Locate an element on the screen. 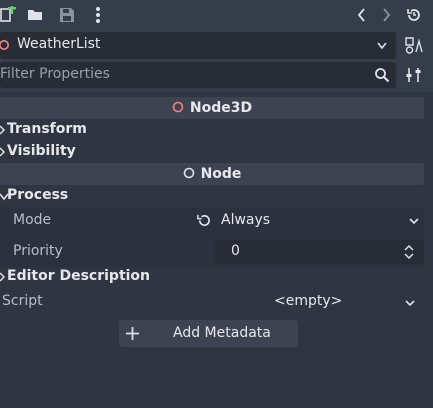 The image size is (433, 408). category-node3d: Node3D is located at coordinates (212, 108).